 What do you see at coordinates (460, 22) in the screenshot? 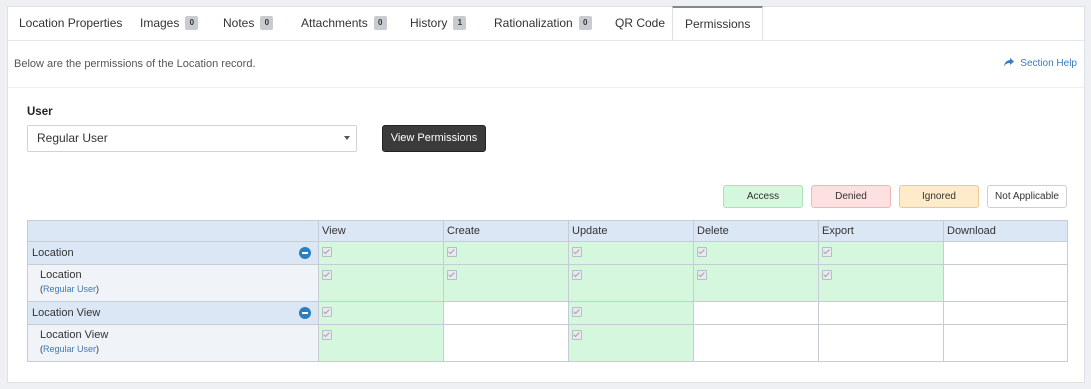
I see `count-badge: 1` at bounding box center [460, 22].